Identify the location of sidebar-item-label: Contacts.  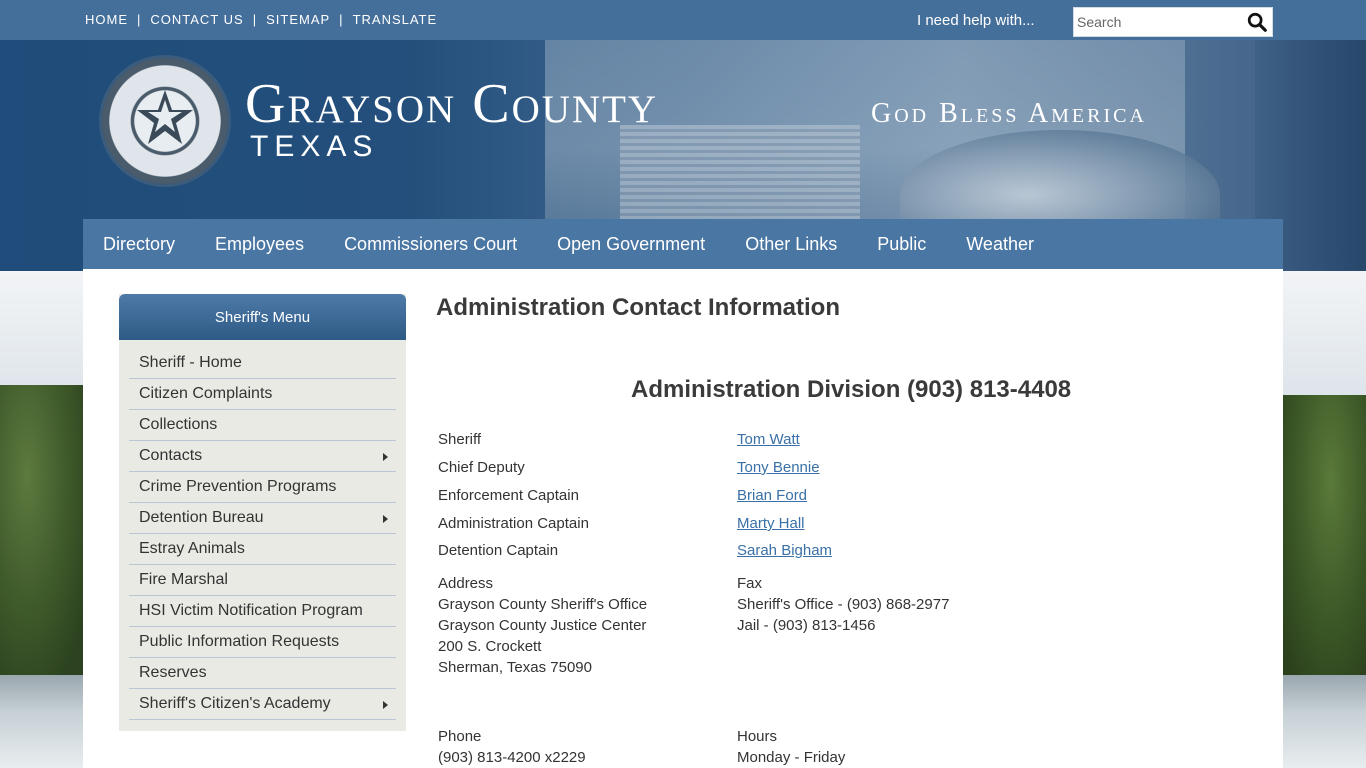
(171, 455).